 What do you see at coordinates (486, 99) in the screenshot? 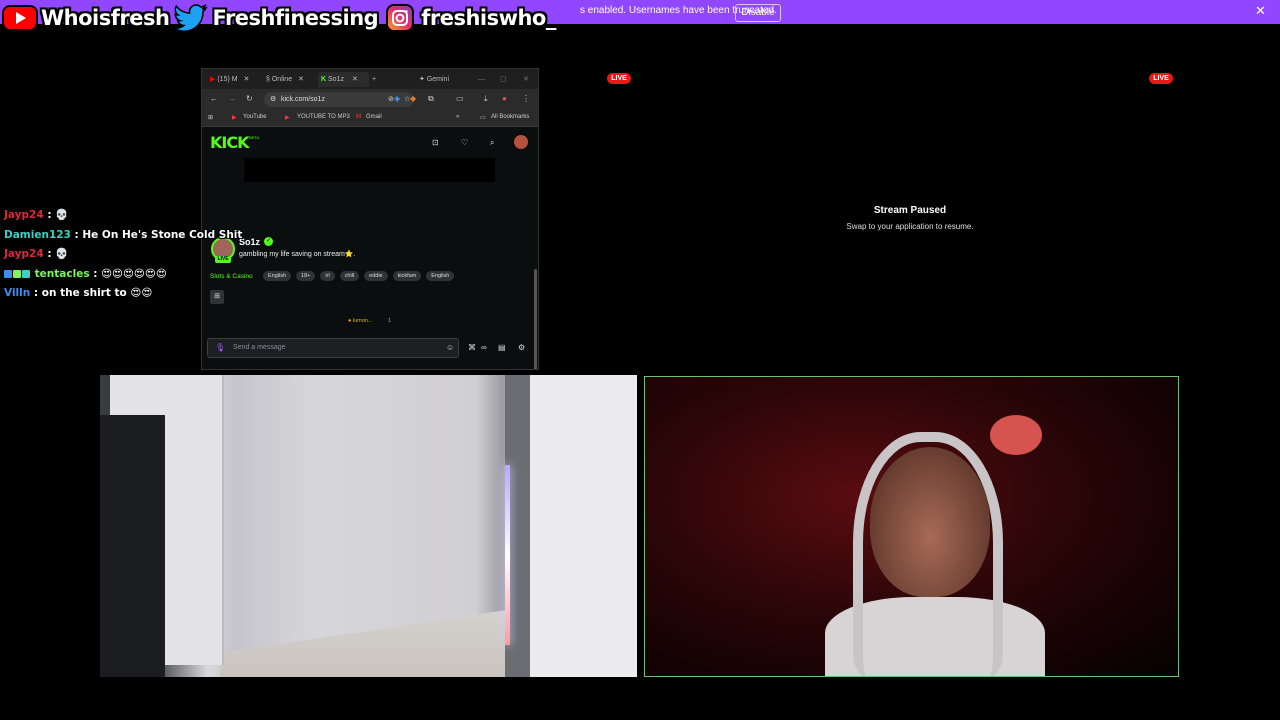
I see `download-icon: ⤓` at bounding box center [486, 99].